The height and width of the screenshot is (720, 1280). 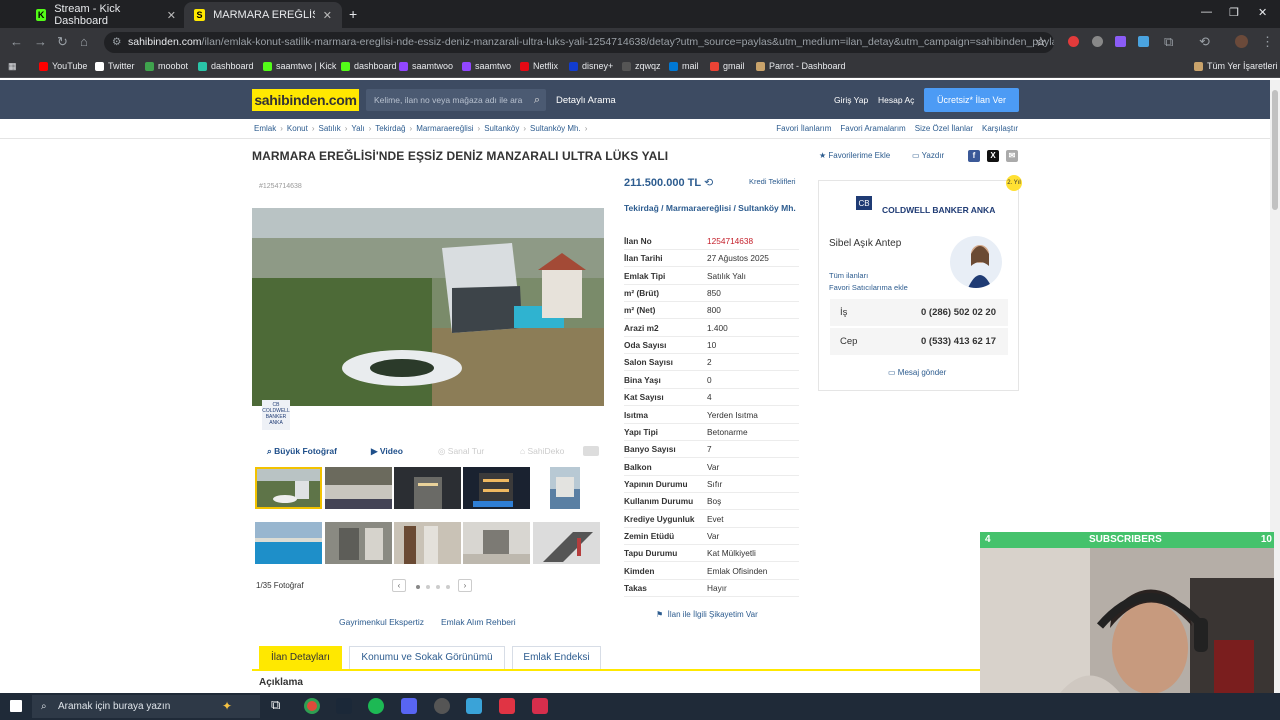 What do you see at coordinates (854, 155) in the screenshot?
I see `add-favorite-link: ★ Favorilerime Ekle` at bounding box center [854, 155].